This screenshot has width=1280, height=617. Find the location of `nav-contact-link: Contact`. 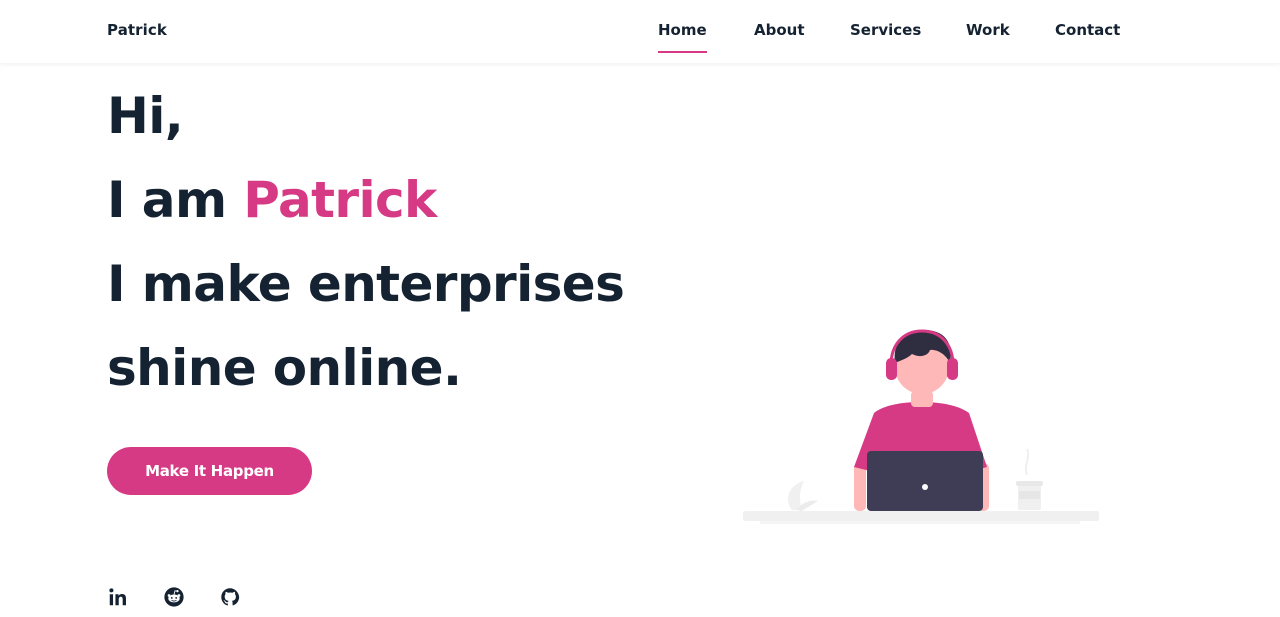

nav-contact-link: Contact is located at coordinates (1087, 30).